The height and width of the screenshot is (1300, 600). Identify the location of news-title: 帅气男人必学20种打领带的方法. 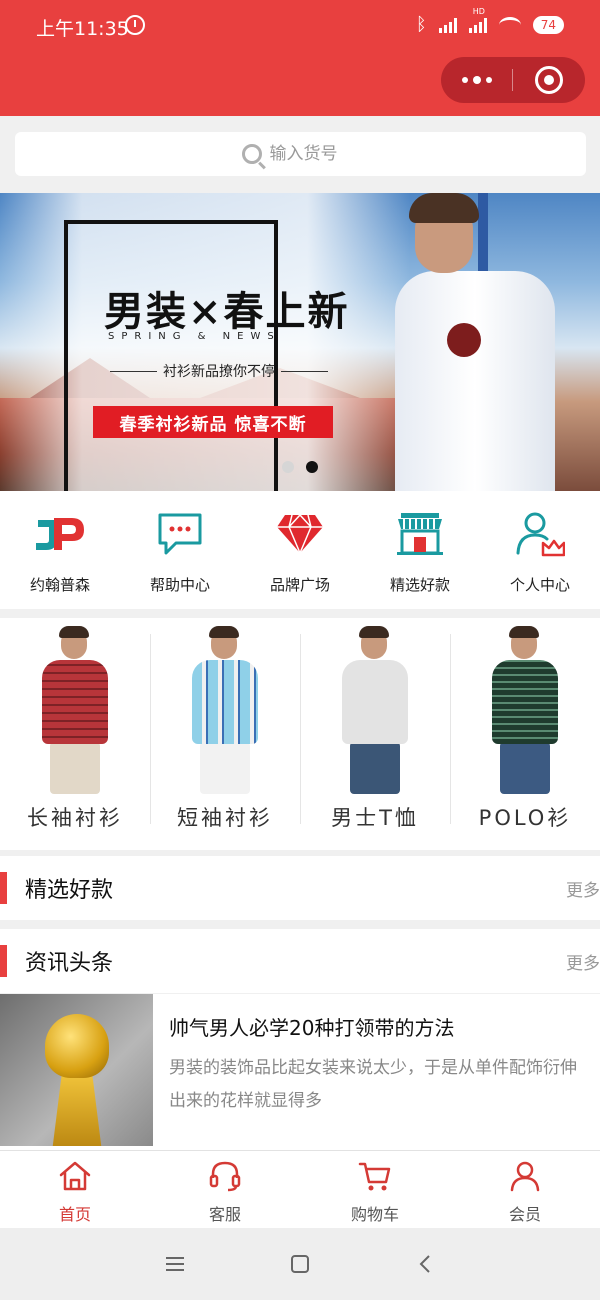
(312, 1028).